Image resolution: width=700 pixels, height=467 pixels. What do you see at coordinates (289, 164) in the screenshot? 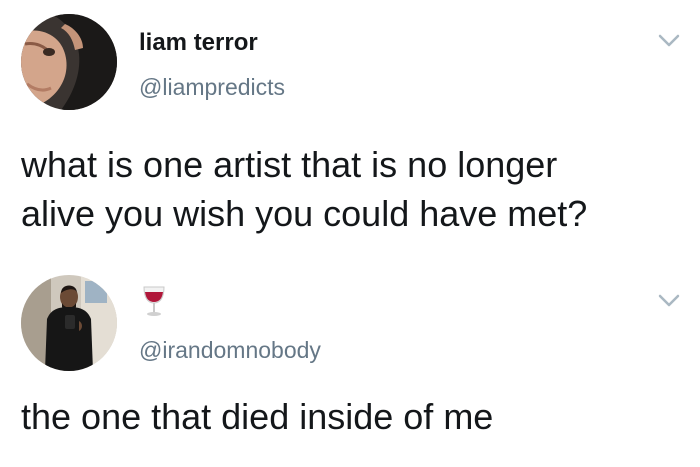
I see `tweet-text-line: what is one artist that is no longer` at bounding box center [289, 164].